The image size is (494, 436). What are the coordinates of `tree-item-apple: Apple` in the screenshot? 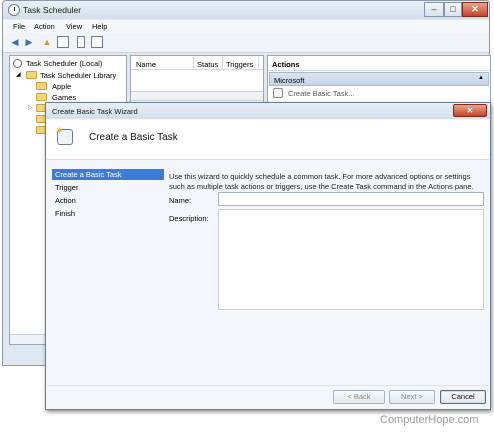 It's located at (61, 86).